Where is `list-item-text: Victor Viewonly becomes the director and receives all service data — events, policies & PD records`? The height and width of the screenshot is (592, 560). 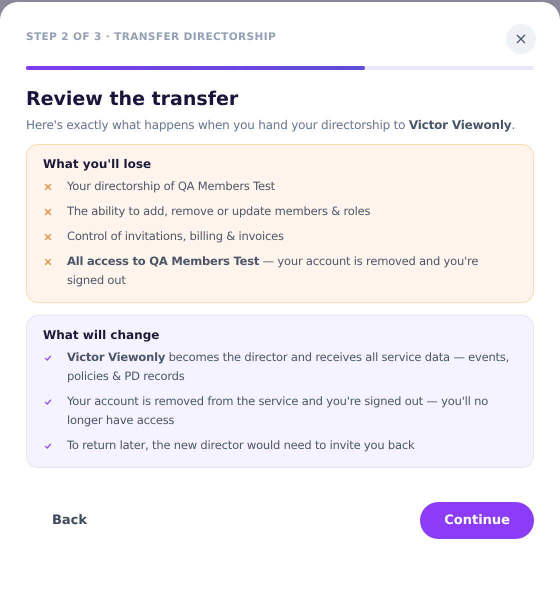 list-item-text: Victor Viewonly becomes the director and receives all service data — events, policies & PD records is located at coordinates (288, 367).